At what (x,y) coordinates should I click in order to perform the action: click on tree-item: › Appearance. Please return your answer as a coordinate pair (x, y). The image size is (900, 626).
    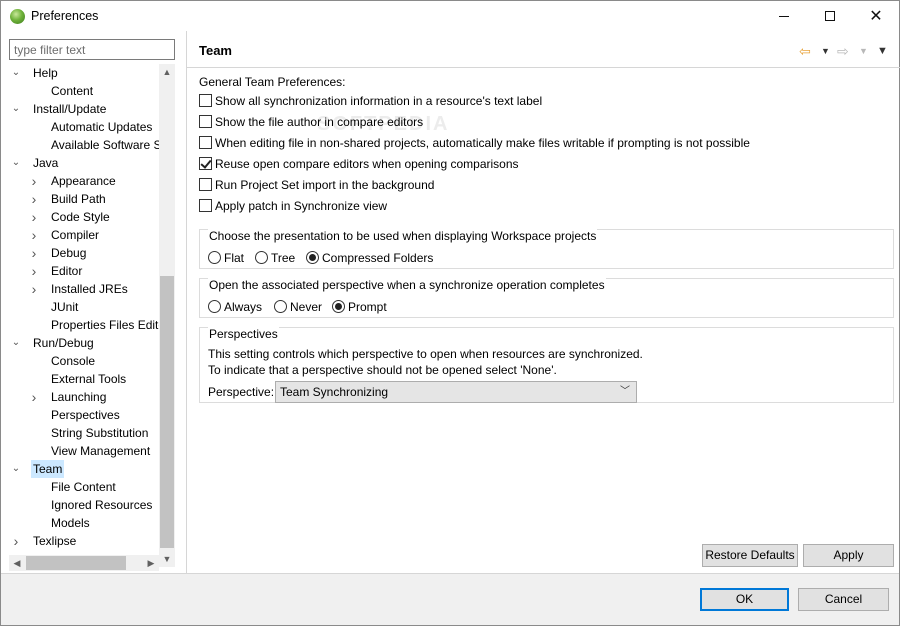
    Looking at the image, I should click on (84, 181).